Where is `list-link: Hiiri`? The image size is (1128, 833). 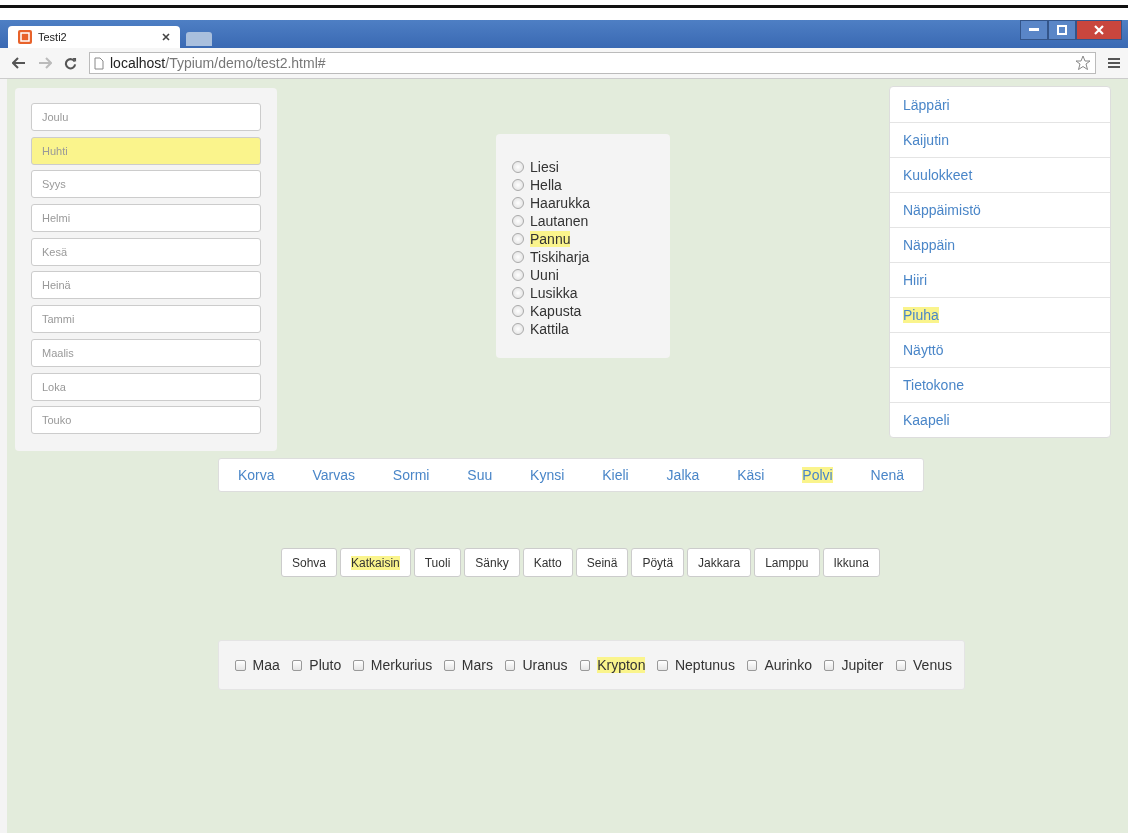
list-link: Hiiri is located at coordinates (915, 280).